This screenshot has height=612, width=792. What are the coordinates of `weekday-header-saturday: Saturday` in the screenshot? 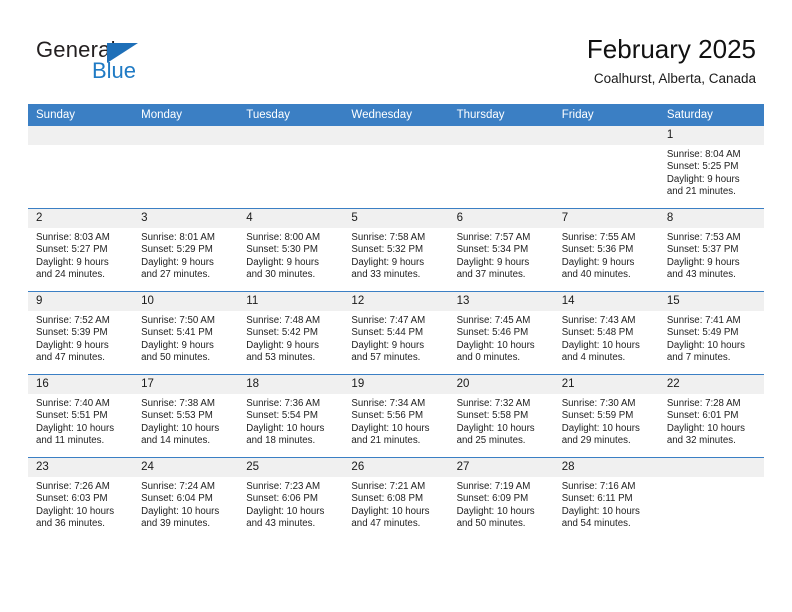 It's located at (711, 115).